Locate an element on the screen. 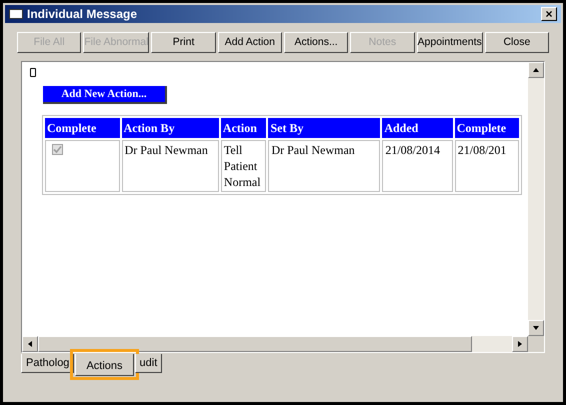 This screenshot has width=566, height=405. tab: udit is located at coordinates (148, 363).